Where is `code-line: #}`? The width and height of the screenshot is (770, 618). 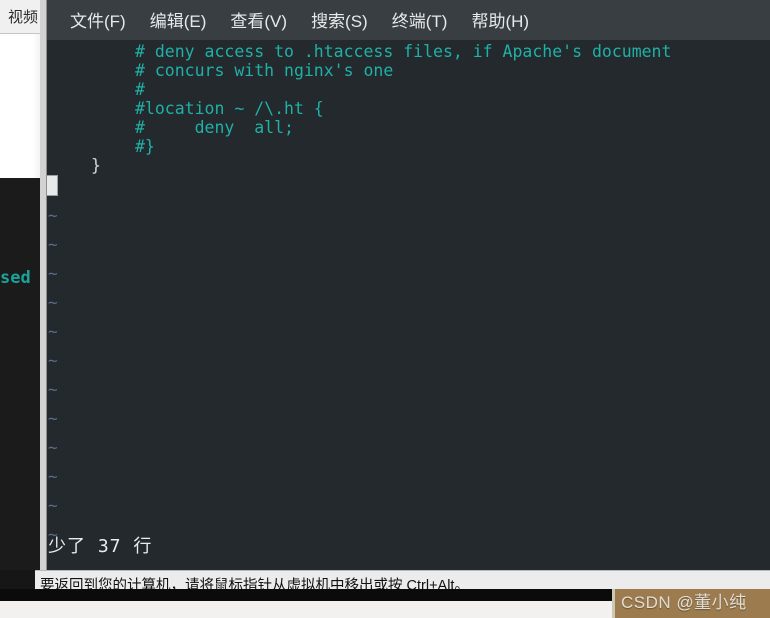
code-line: #} is located at coordinates (145, 146).